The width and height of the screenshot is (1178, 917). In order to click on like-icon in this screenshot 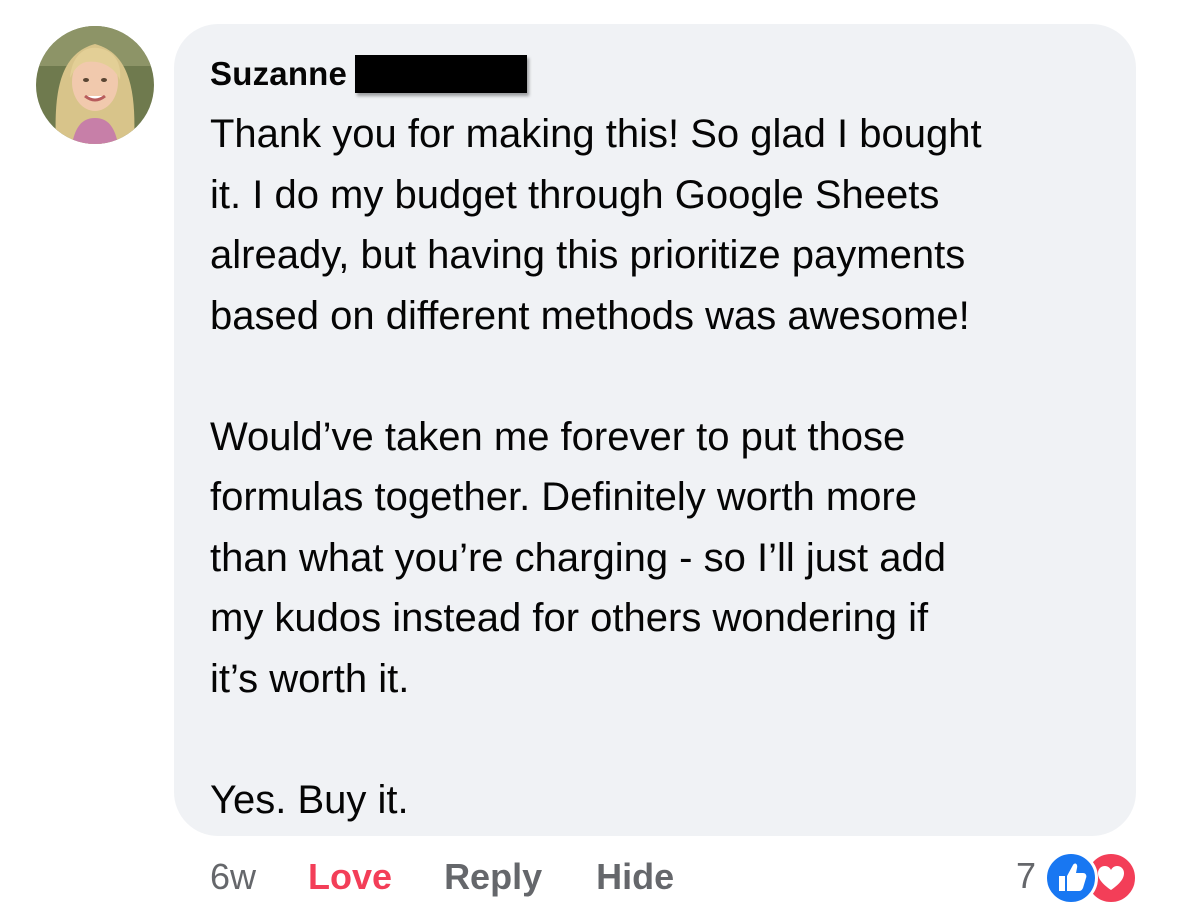, I will do `click(1071, 878)`.